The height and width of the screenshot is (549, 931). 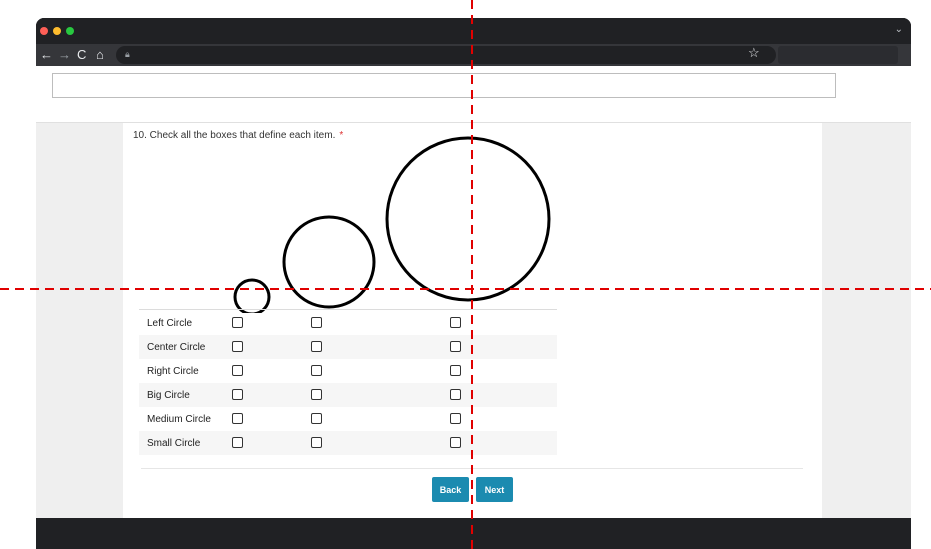 I want to click on next-button: Next, so click(x=494, y=489).